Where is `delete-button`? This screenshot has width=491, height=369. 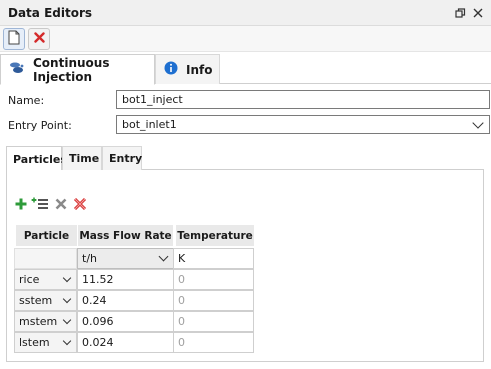
delete-button is located at coordinates (39, 39).